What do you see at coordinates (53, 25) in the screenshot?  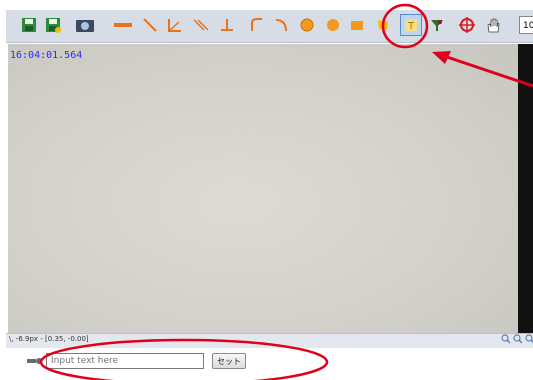 I see `save-as-icon` at bounding box center [53, 25].